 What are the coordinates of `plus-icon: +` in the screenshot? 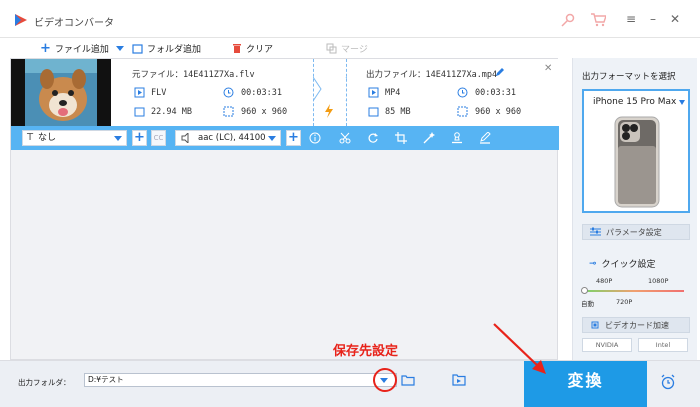 It's located at (45, 48).